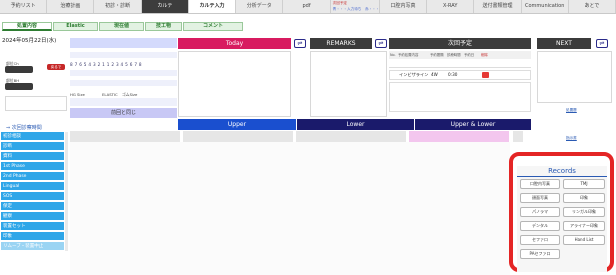  I want to click on next-edit-icon: ⇌, so click(602, 43).